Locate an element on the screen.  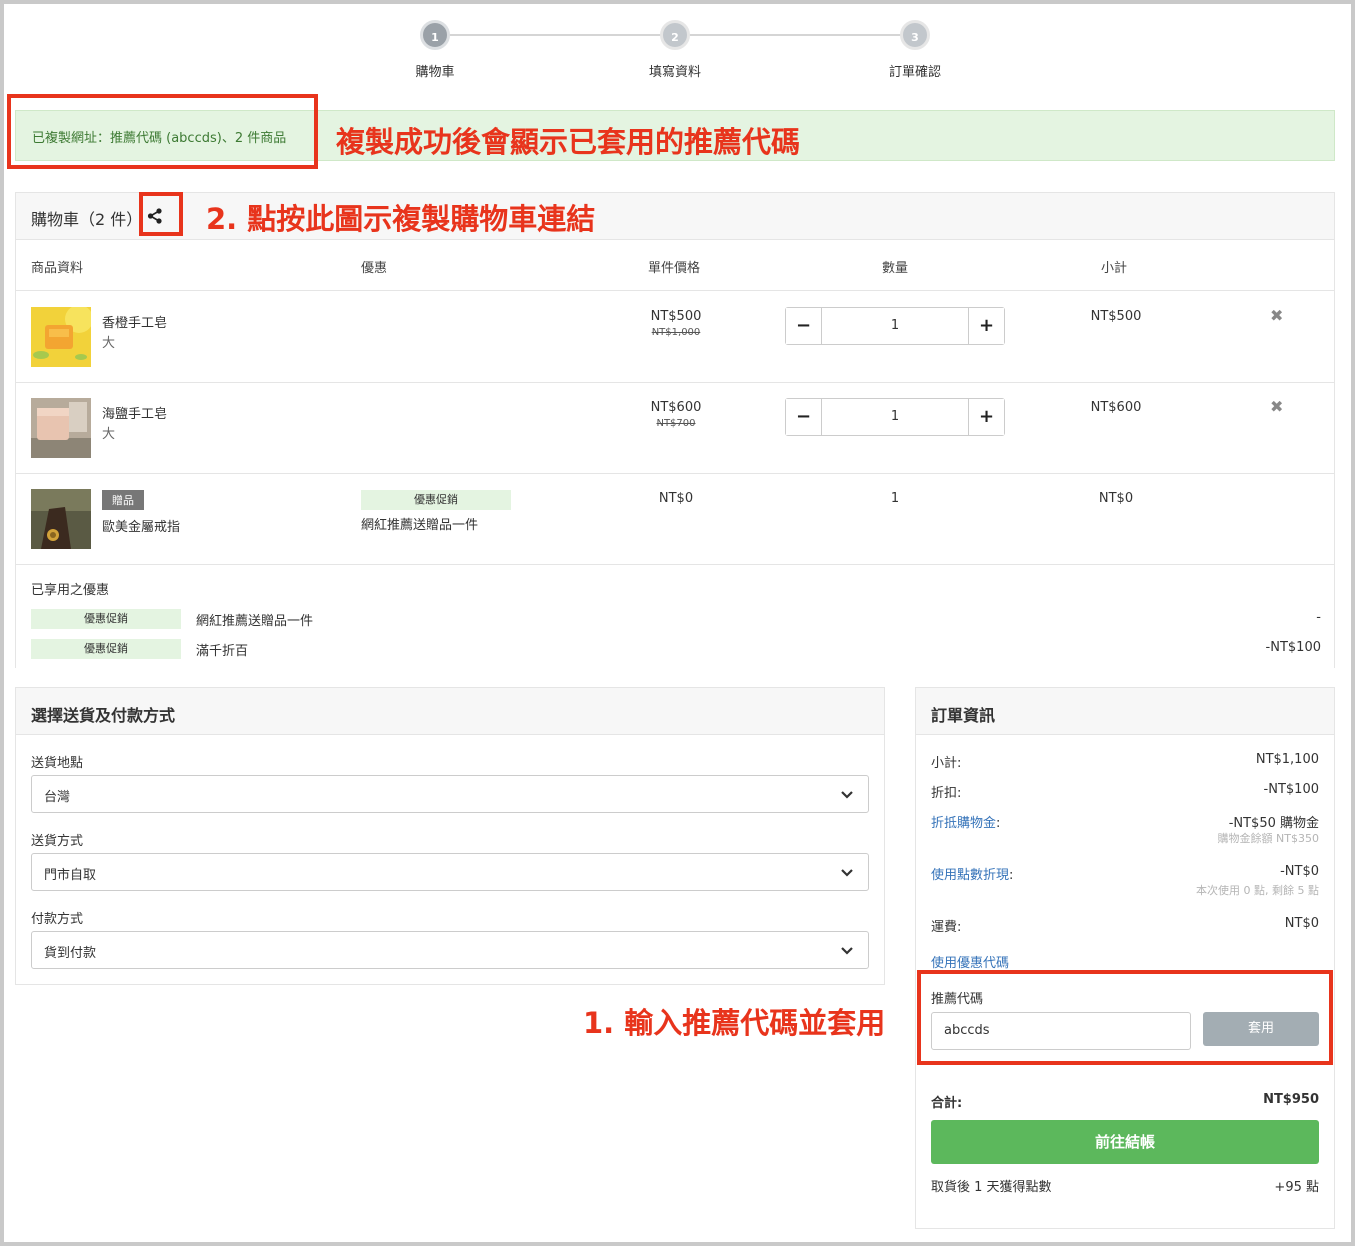
payment-method-select: 貨到付款 is located at coordinates (450, 950).